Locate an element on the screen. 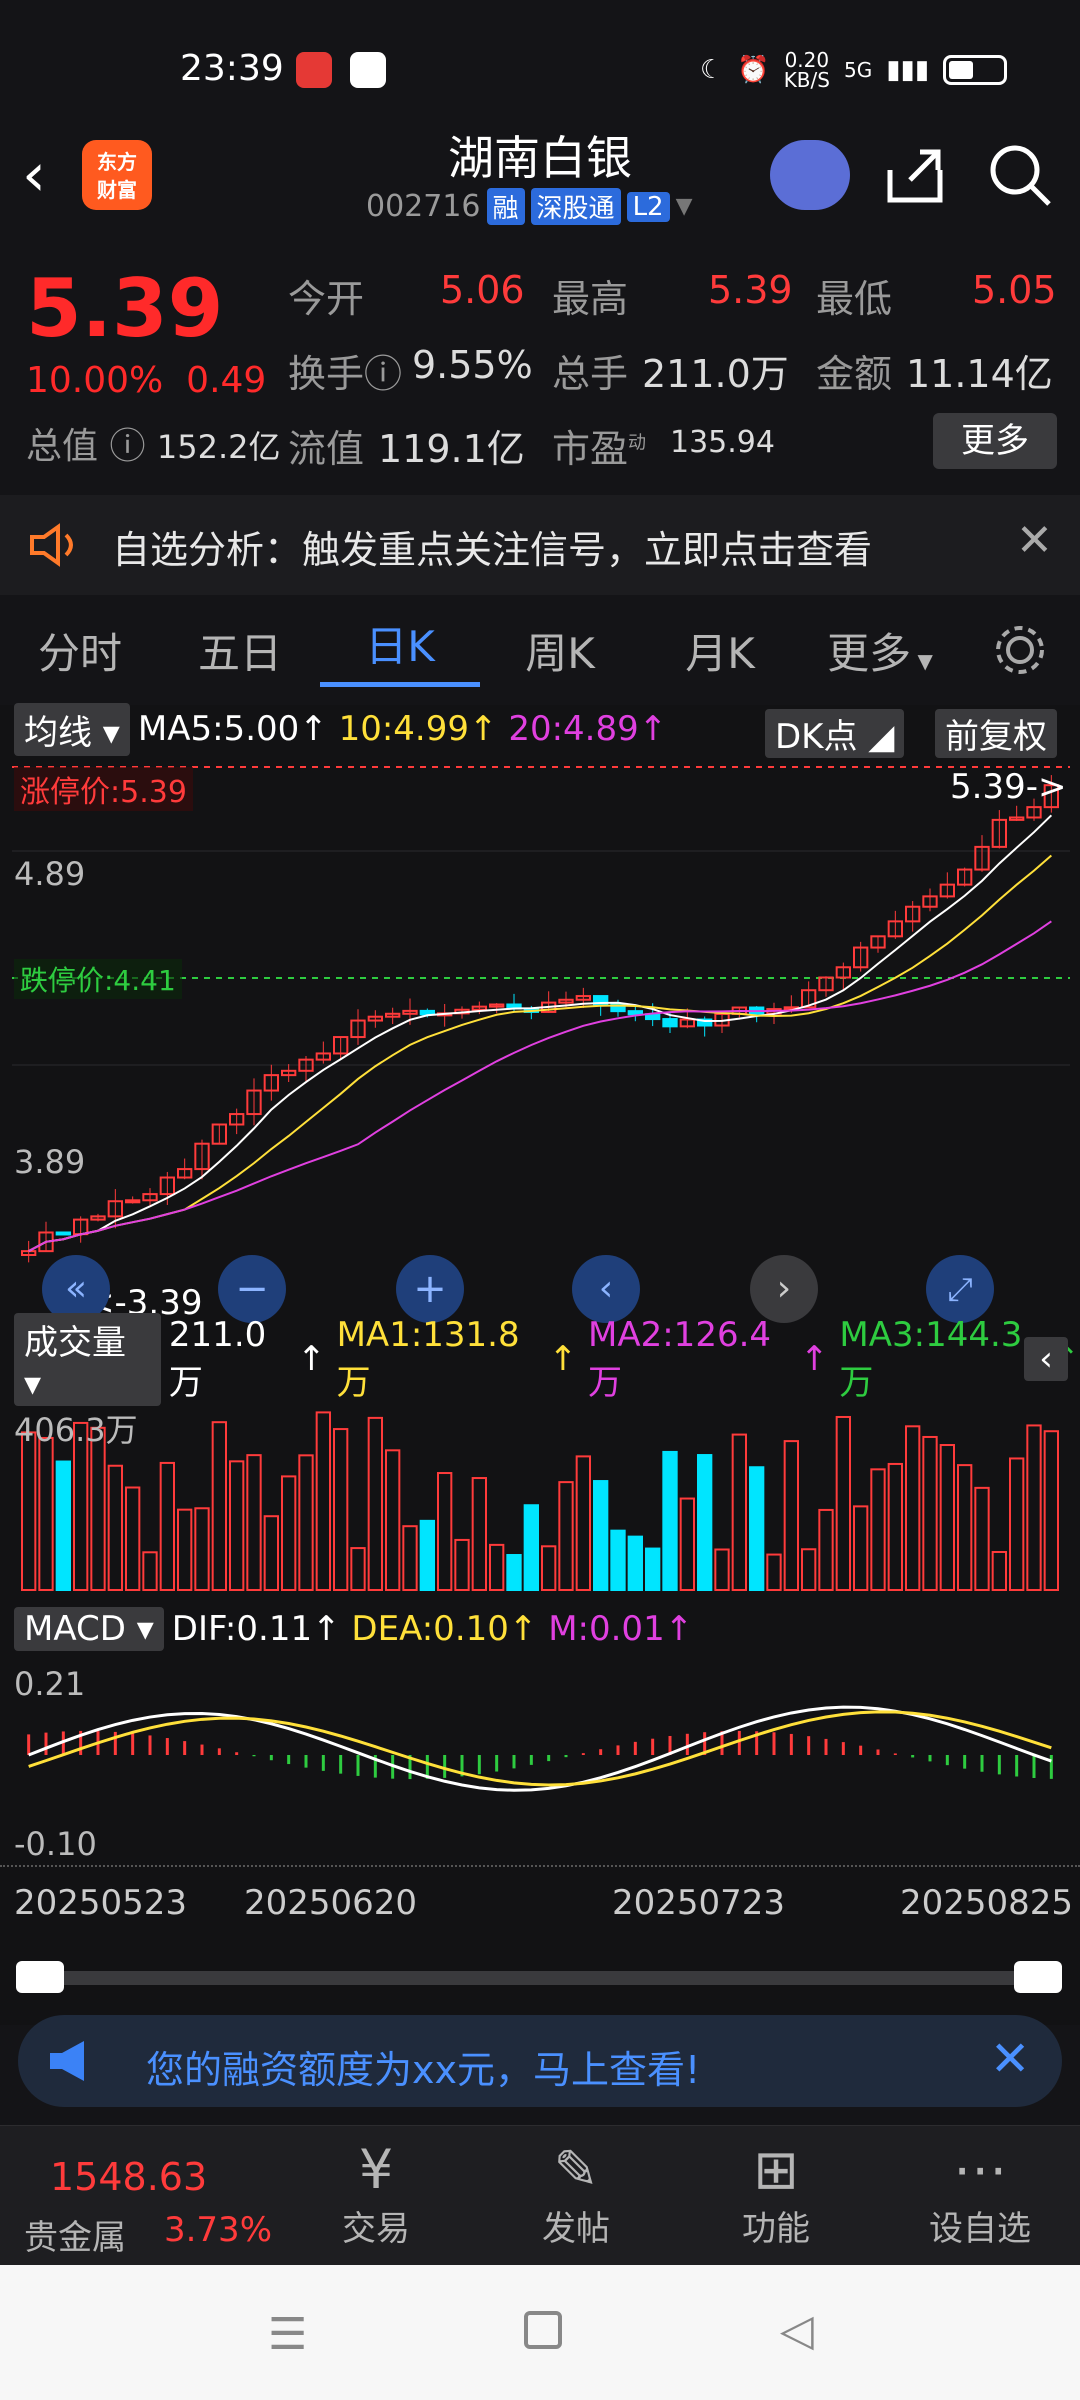 Image resolution: width=1080 pixels, height=2400 pixels. adjust-mode-button: 前复权 is located at coordinates (996, 733).